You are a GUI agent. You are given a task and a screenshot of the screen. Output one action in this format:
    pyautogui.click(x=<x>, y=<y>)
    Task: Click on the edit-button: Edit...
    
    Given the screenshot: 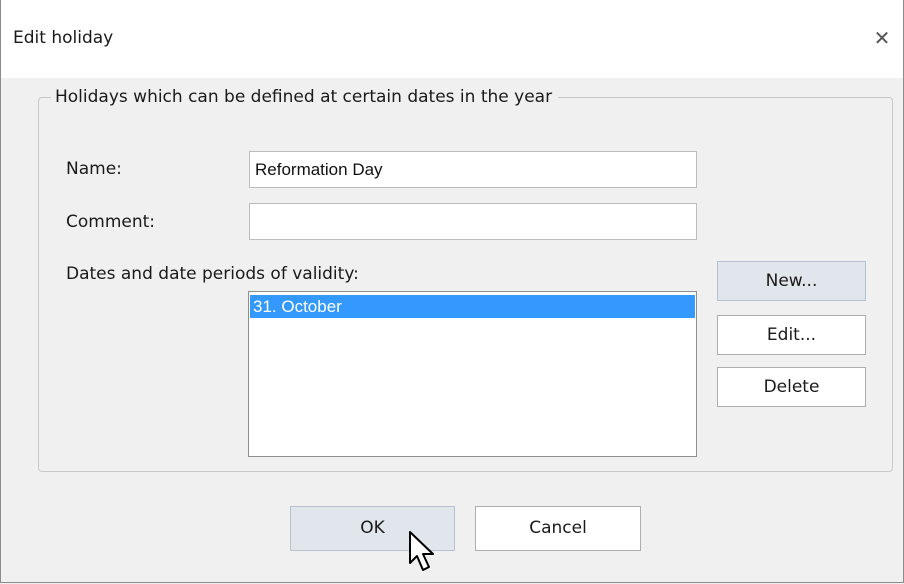 What is the action you would take?
    pyautogui.click(x=791, y=335)
    